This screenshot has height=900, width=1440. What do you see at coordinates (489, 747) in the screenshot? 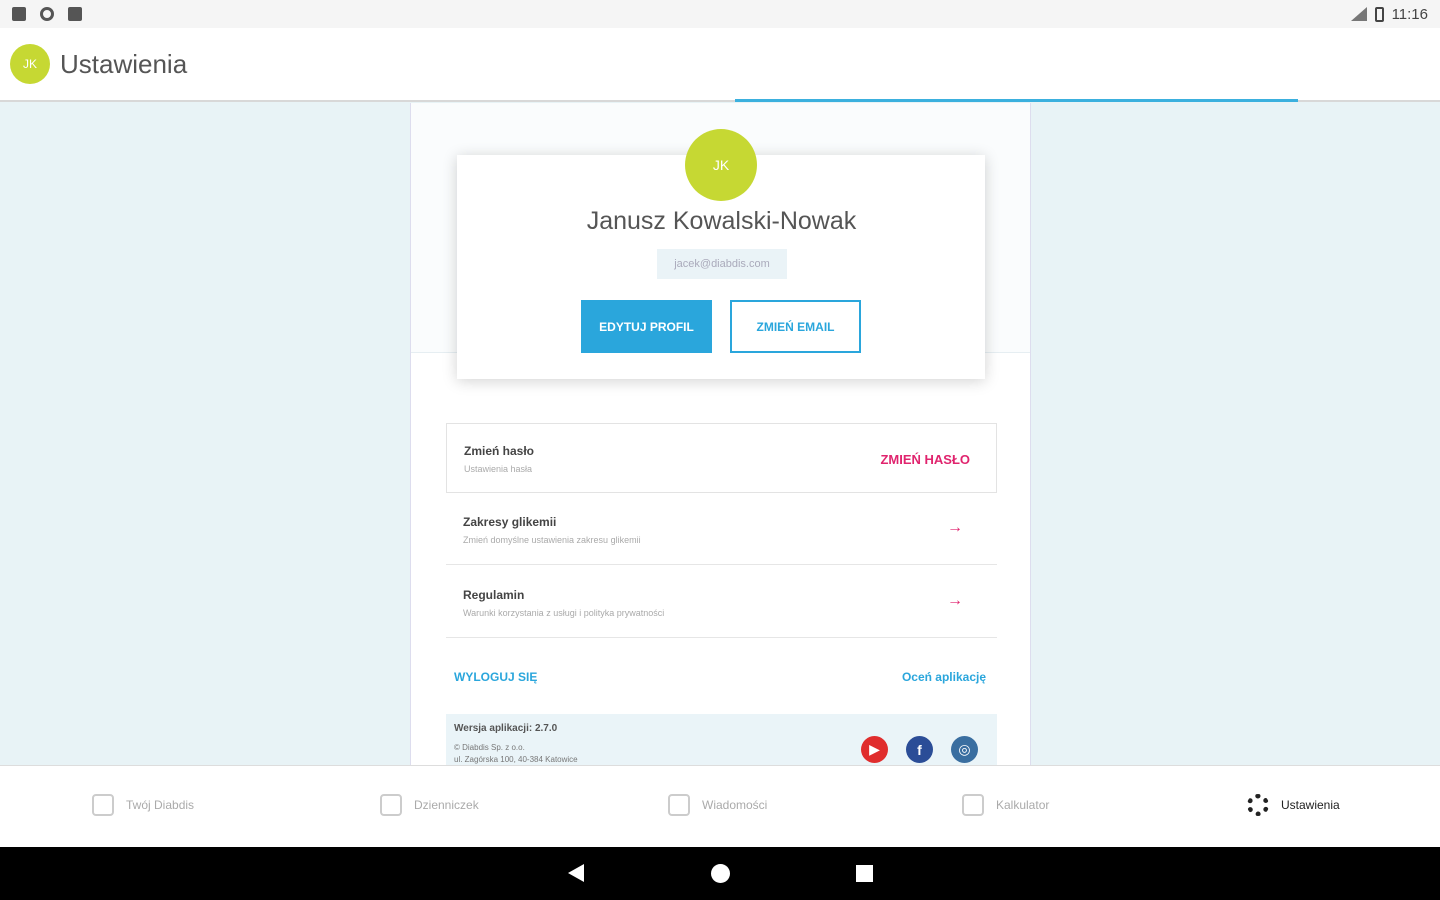
I see `copyright-text: © Diabdis Sp. z o.o.` at bounding box center [489, 747].